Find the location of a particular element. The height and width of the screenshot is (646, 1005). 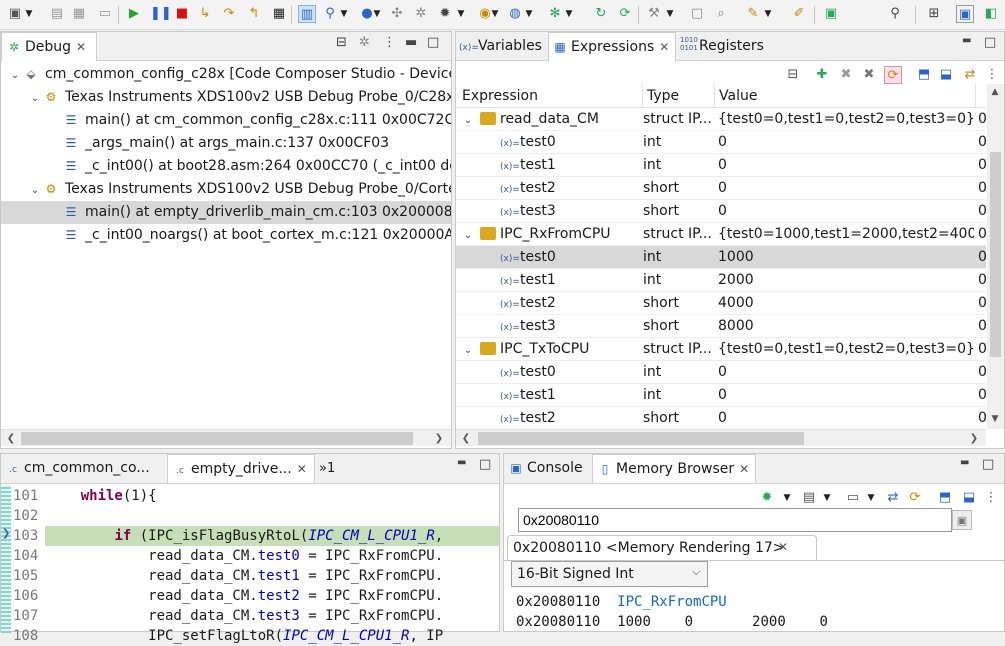

code-line: IPC_setFlagLtoR(IPC_CM_L_CPU1_R, IP is located at coordinates (273, 636).